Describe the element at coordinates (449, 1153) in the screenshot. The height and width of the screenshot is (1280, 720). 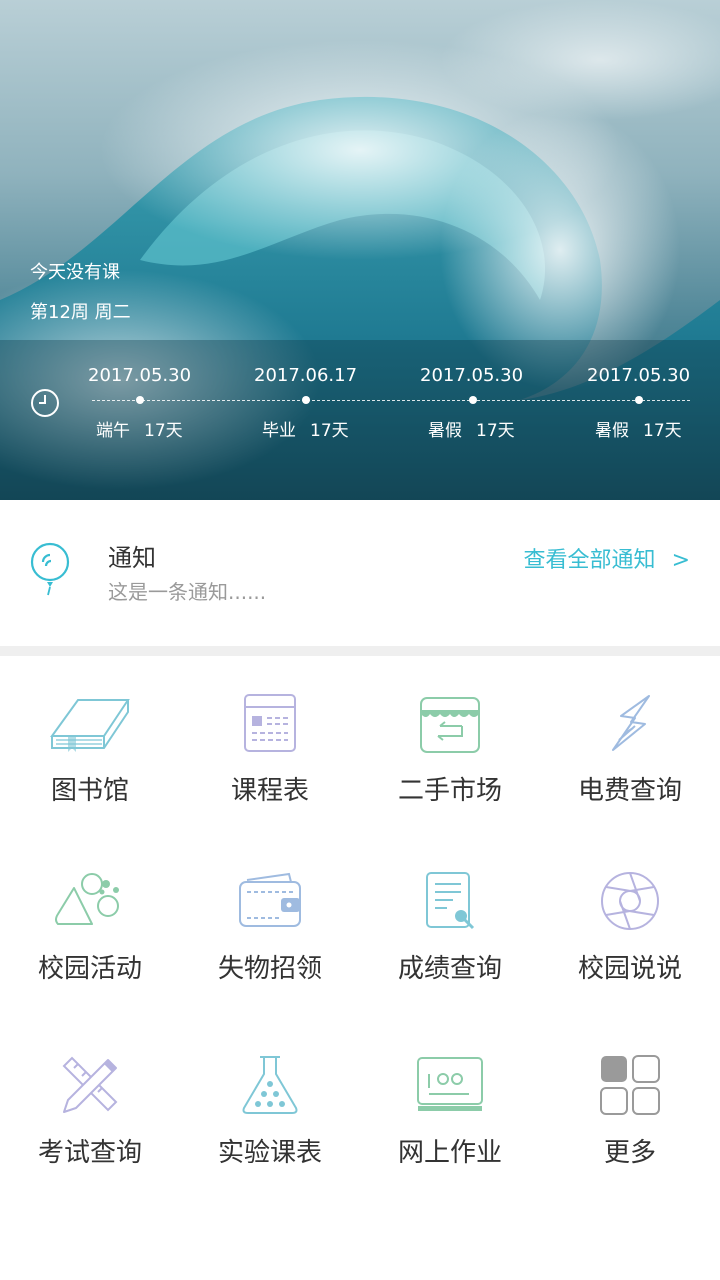
I see `grid-item-label: 网上作业` at that location.